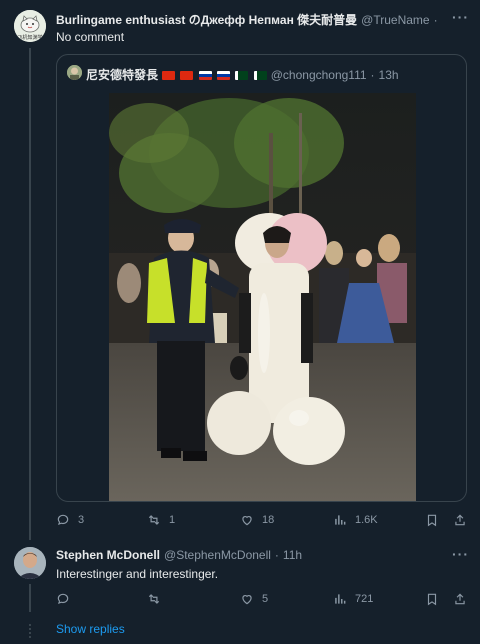  I want to click on tweet-header: Stephen McDonell @StephenMcDonell · 11h, so click(248, 555).